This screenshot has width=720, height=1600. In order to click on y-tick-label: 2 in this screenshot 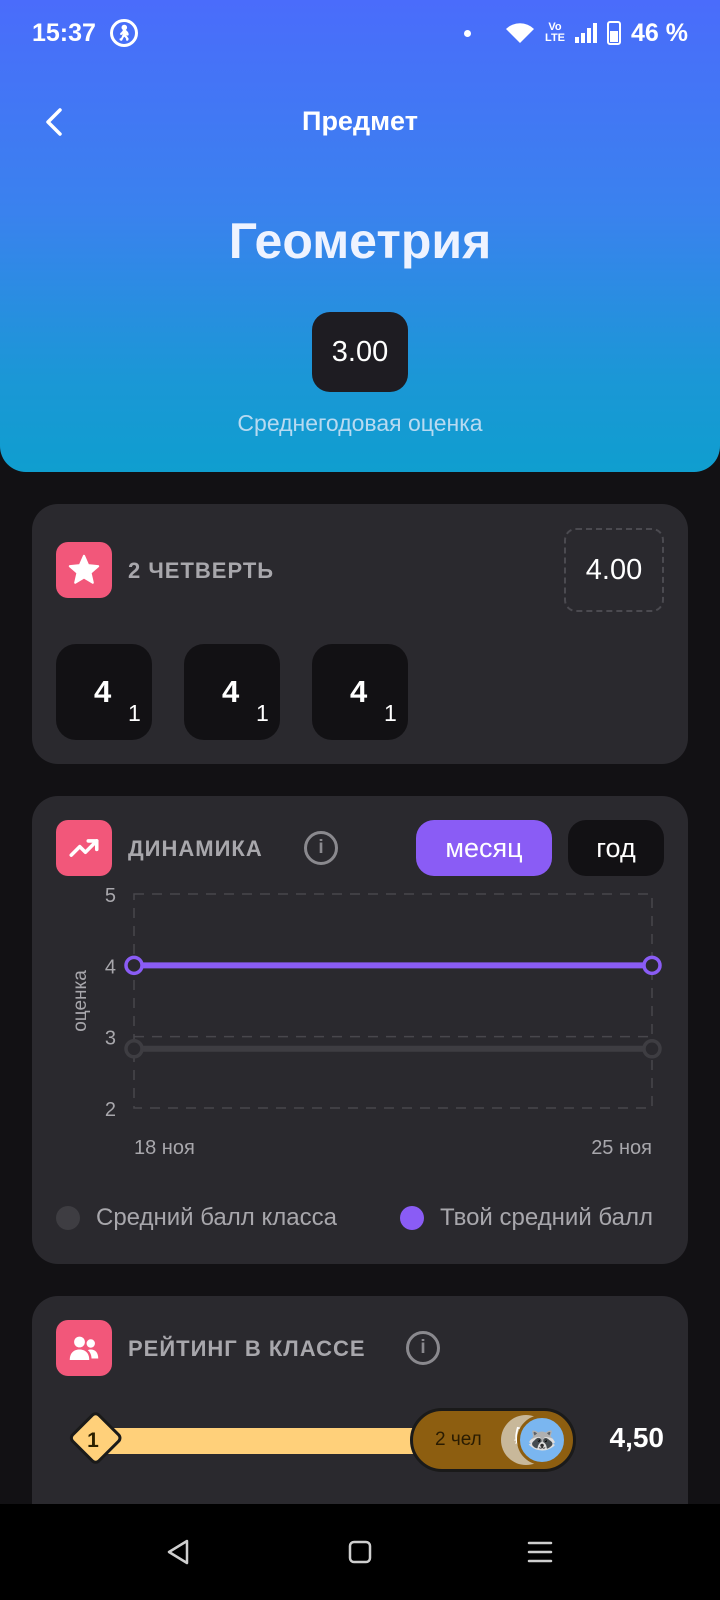, I will do `click(110, 1110)`.